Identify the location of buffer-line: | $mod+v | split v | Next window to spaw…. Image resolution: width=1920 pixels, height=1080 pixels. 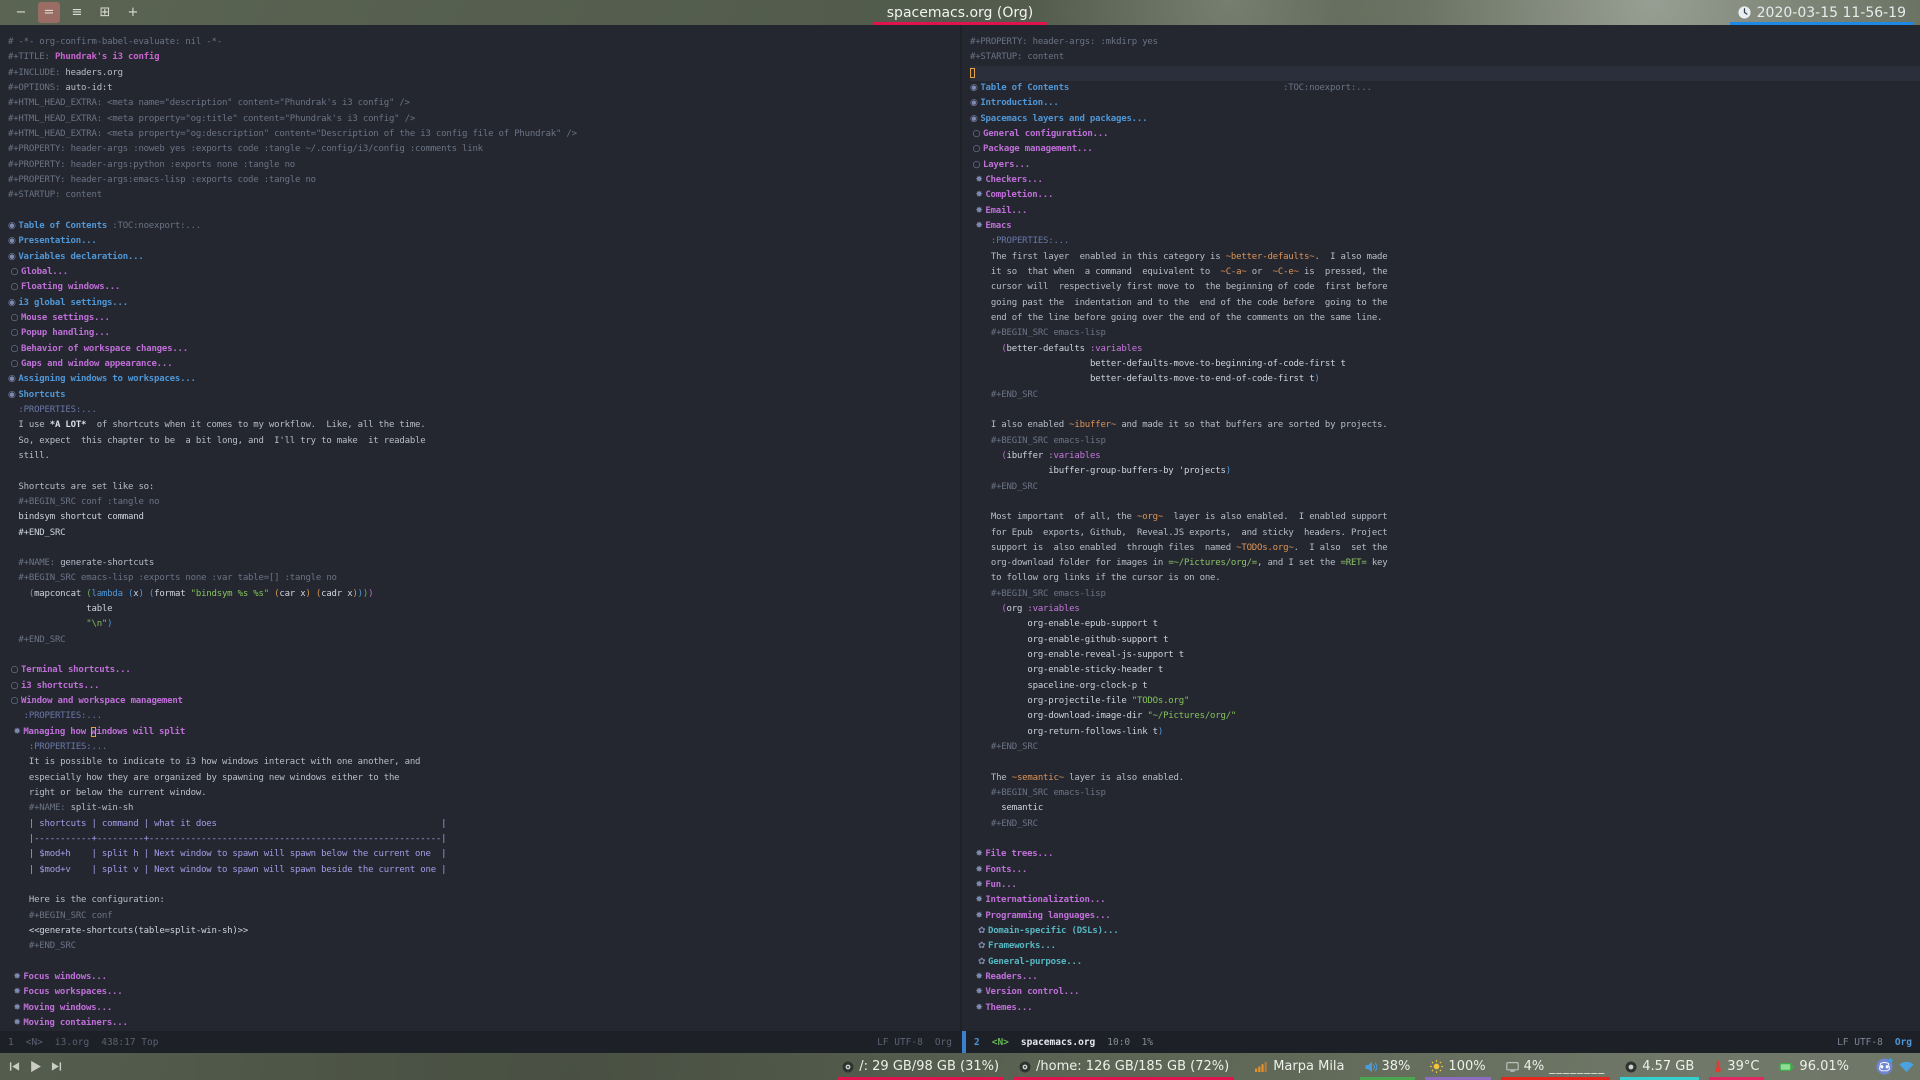
(484, 870).